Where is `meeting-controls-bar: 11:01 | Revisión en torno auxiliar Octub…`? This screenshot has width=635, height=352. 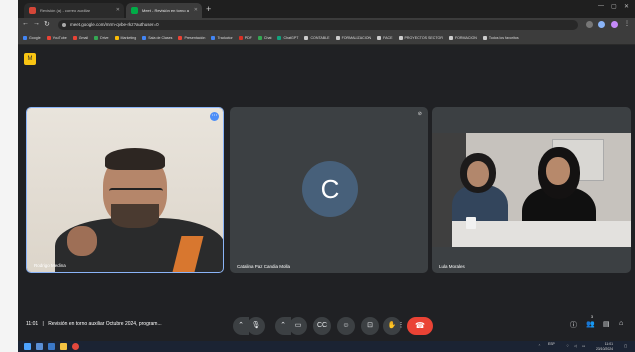 meeting-controls-bar: 11:01 | Revisión en torno auxiliar Octub… is located at coordinates (326, 326).